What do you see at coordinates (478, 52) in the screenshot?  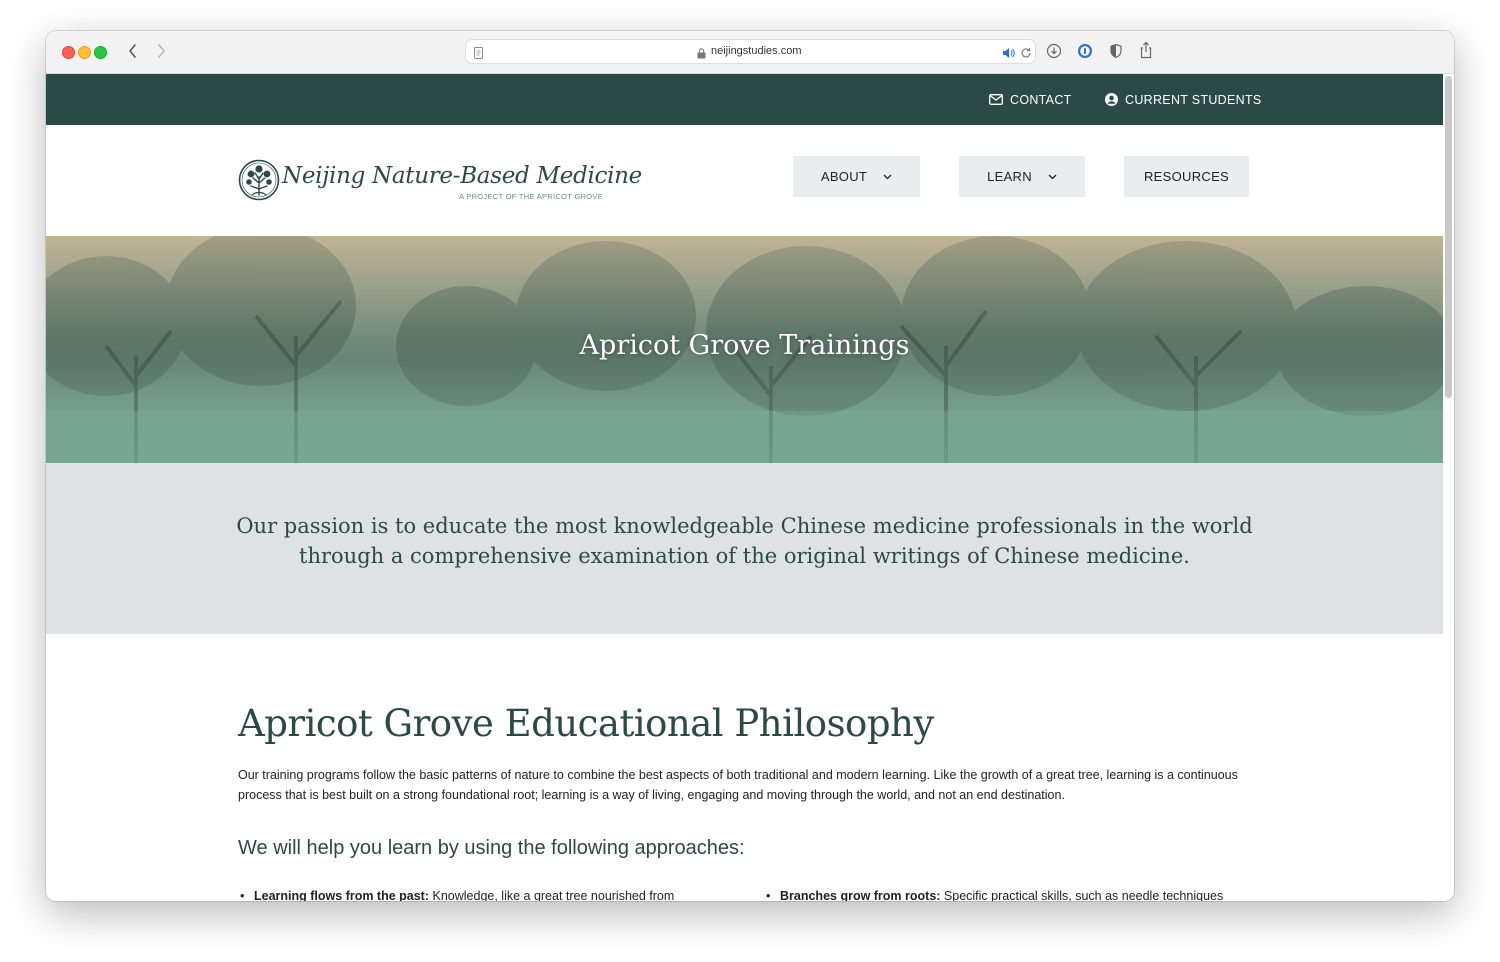 I see `page-icon` at bounding box center [478, 52].